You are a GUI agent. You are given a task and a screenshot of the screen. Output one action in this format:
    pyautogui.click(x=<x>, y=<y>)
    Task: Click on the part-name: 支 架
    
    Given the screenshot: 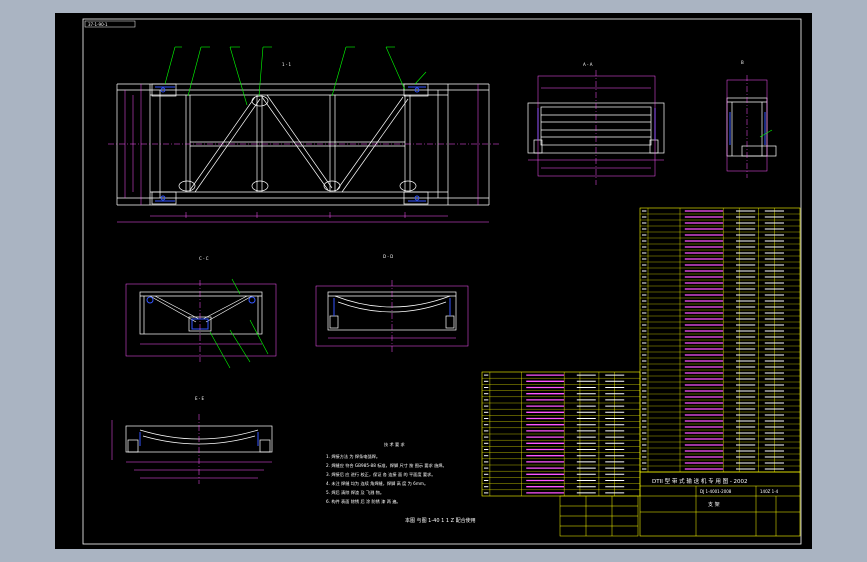 What is the action you would take?
    pyautogui.click(x=714, y=504)
    